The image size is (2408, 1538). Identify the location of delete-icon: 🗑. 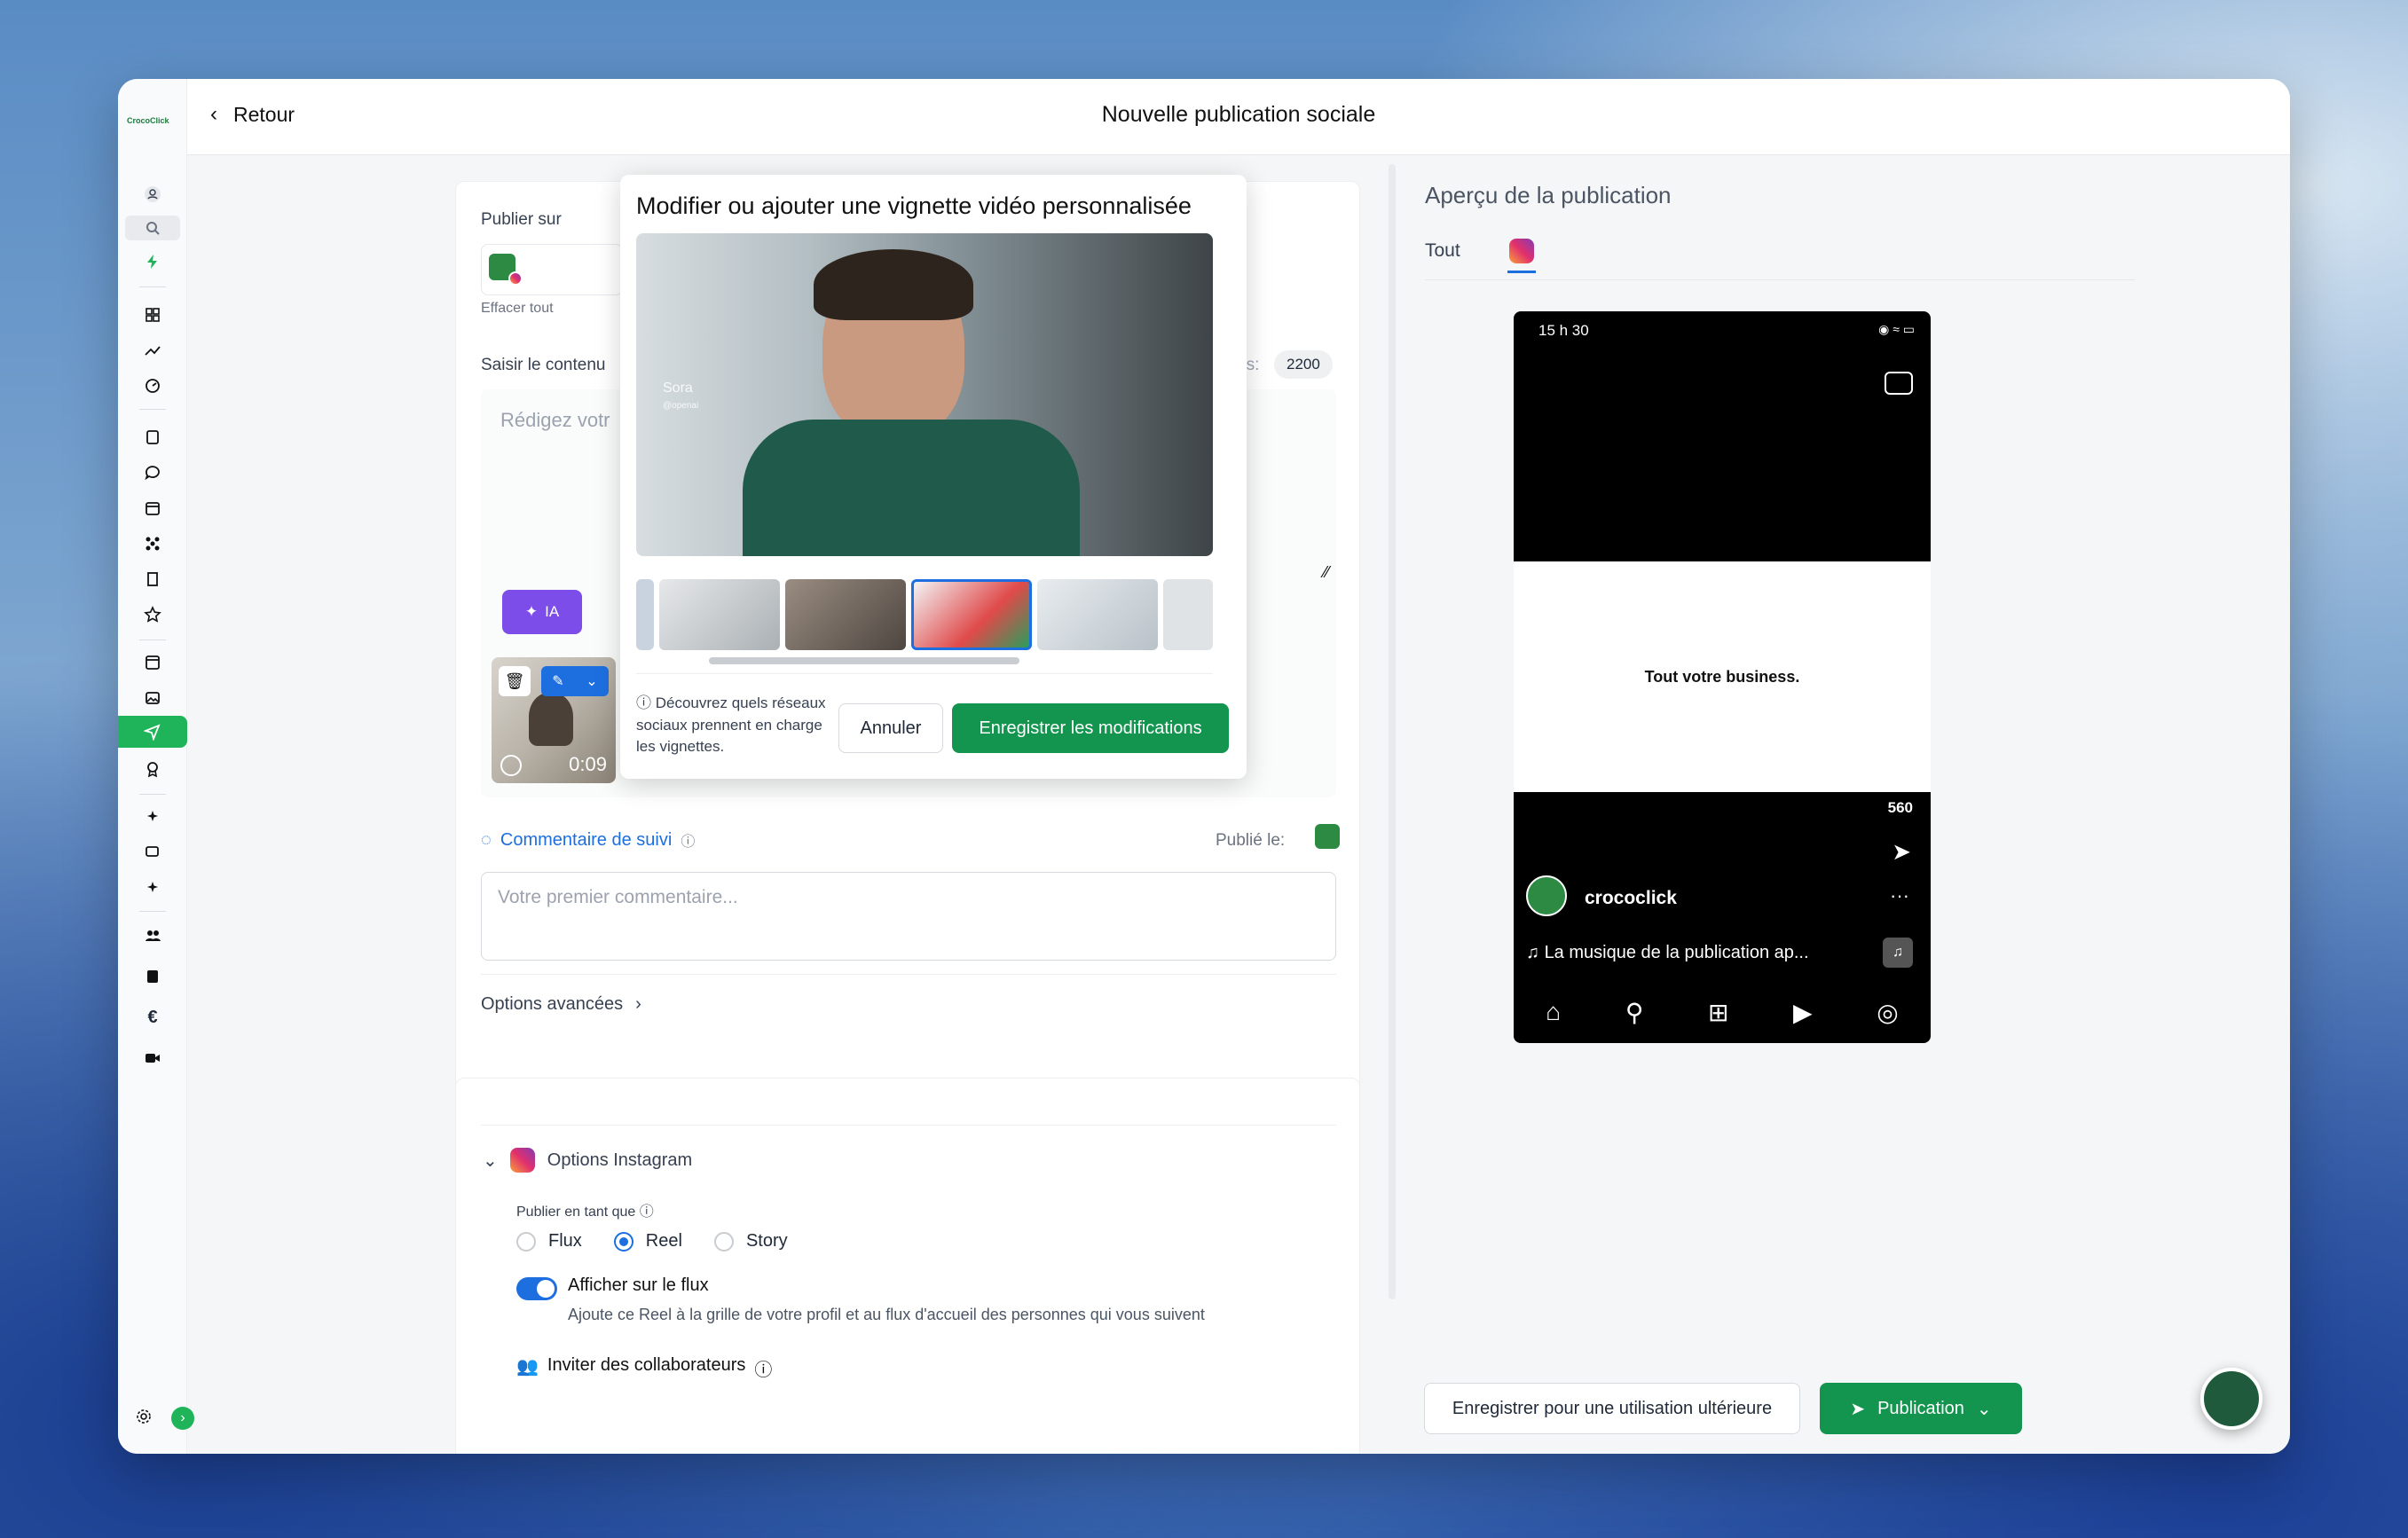
(515, 681).